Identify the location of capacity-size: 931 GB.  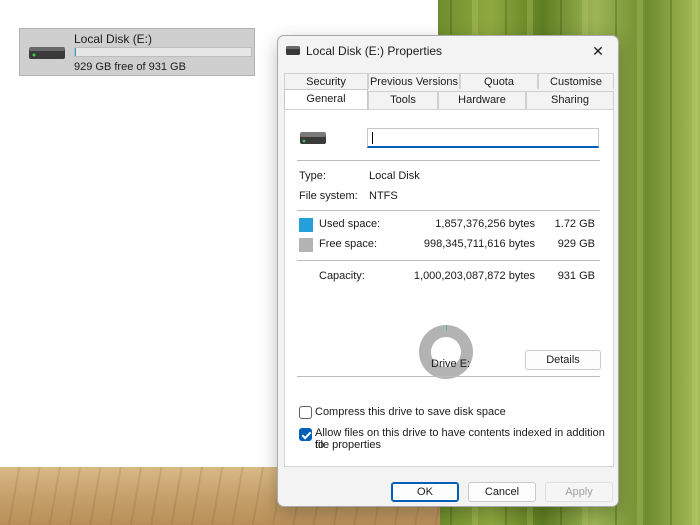
(576, 276).